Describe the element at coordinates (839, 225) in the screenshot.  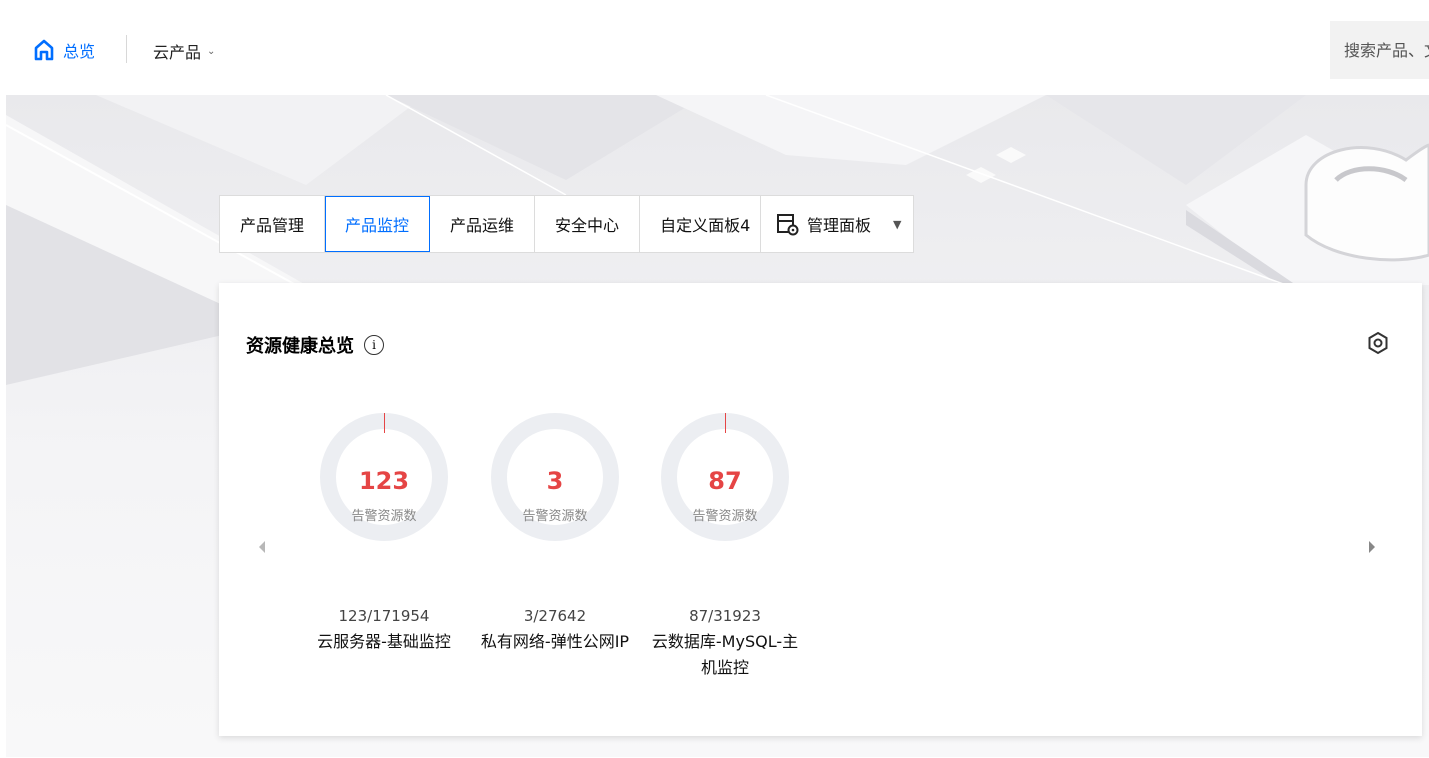
I see `manage-panel-label: 管理面板` at that location.